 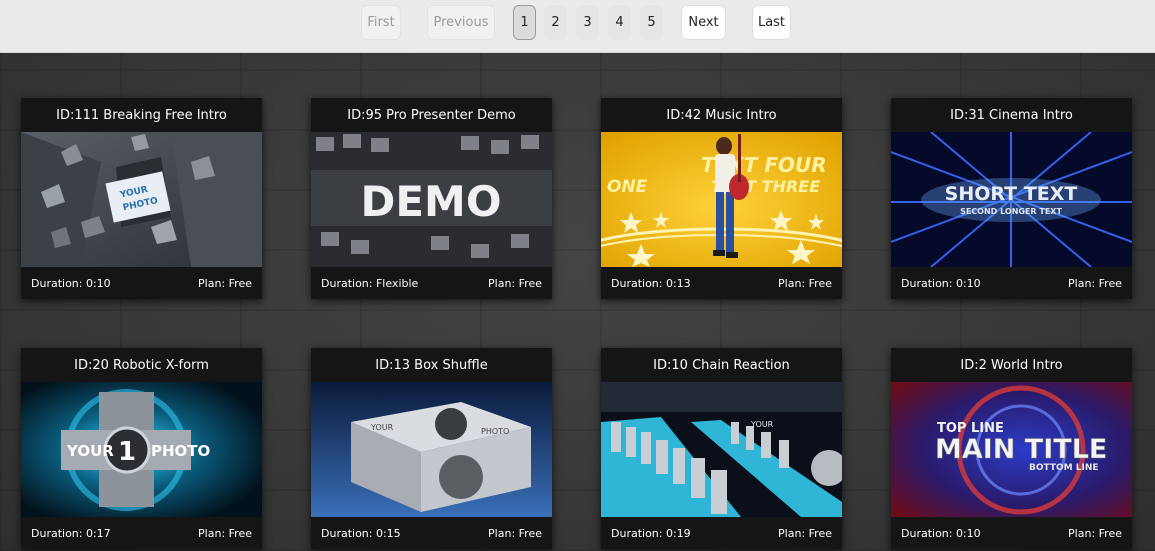 I want to click on video-title: ID:10 Chain Reaction, so click(x=721, y=365).